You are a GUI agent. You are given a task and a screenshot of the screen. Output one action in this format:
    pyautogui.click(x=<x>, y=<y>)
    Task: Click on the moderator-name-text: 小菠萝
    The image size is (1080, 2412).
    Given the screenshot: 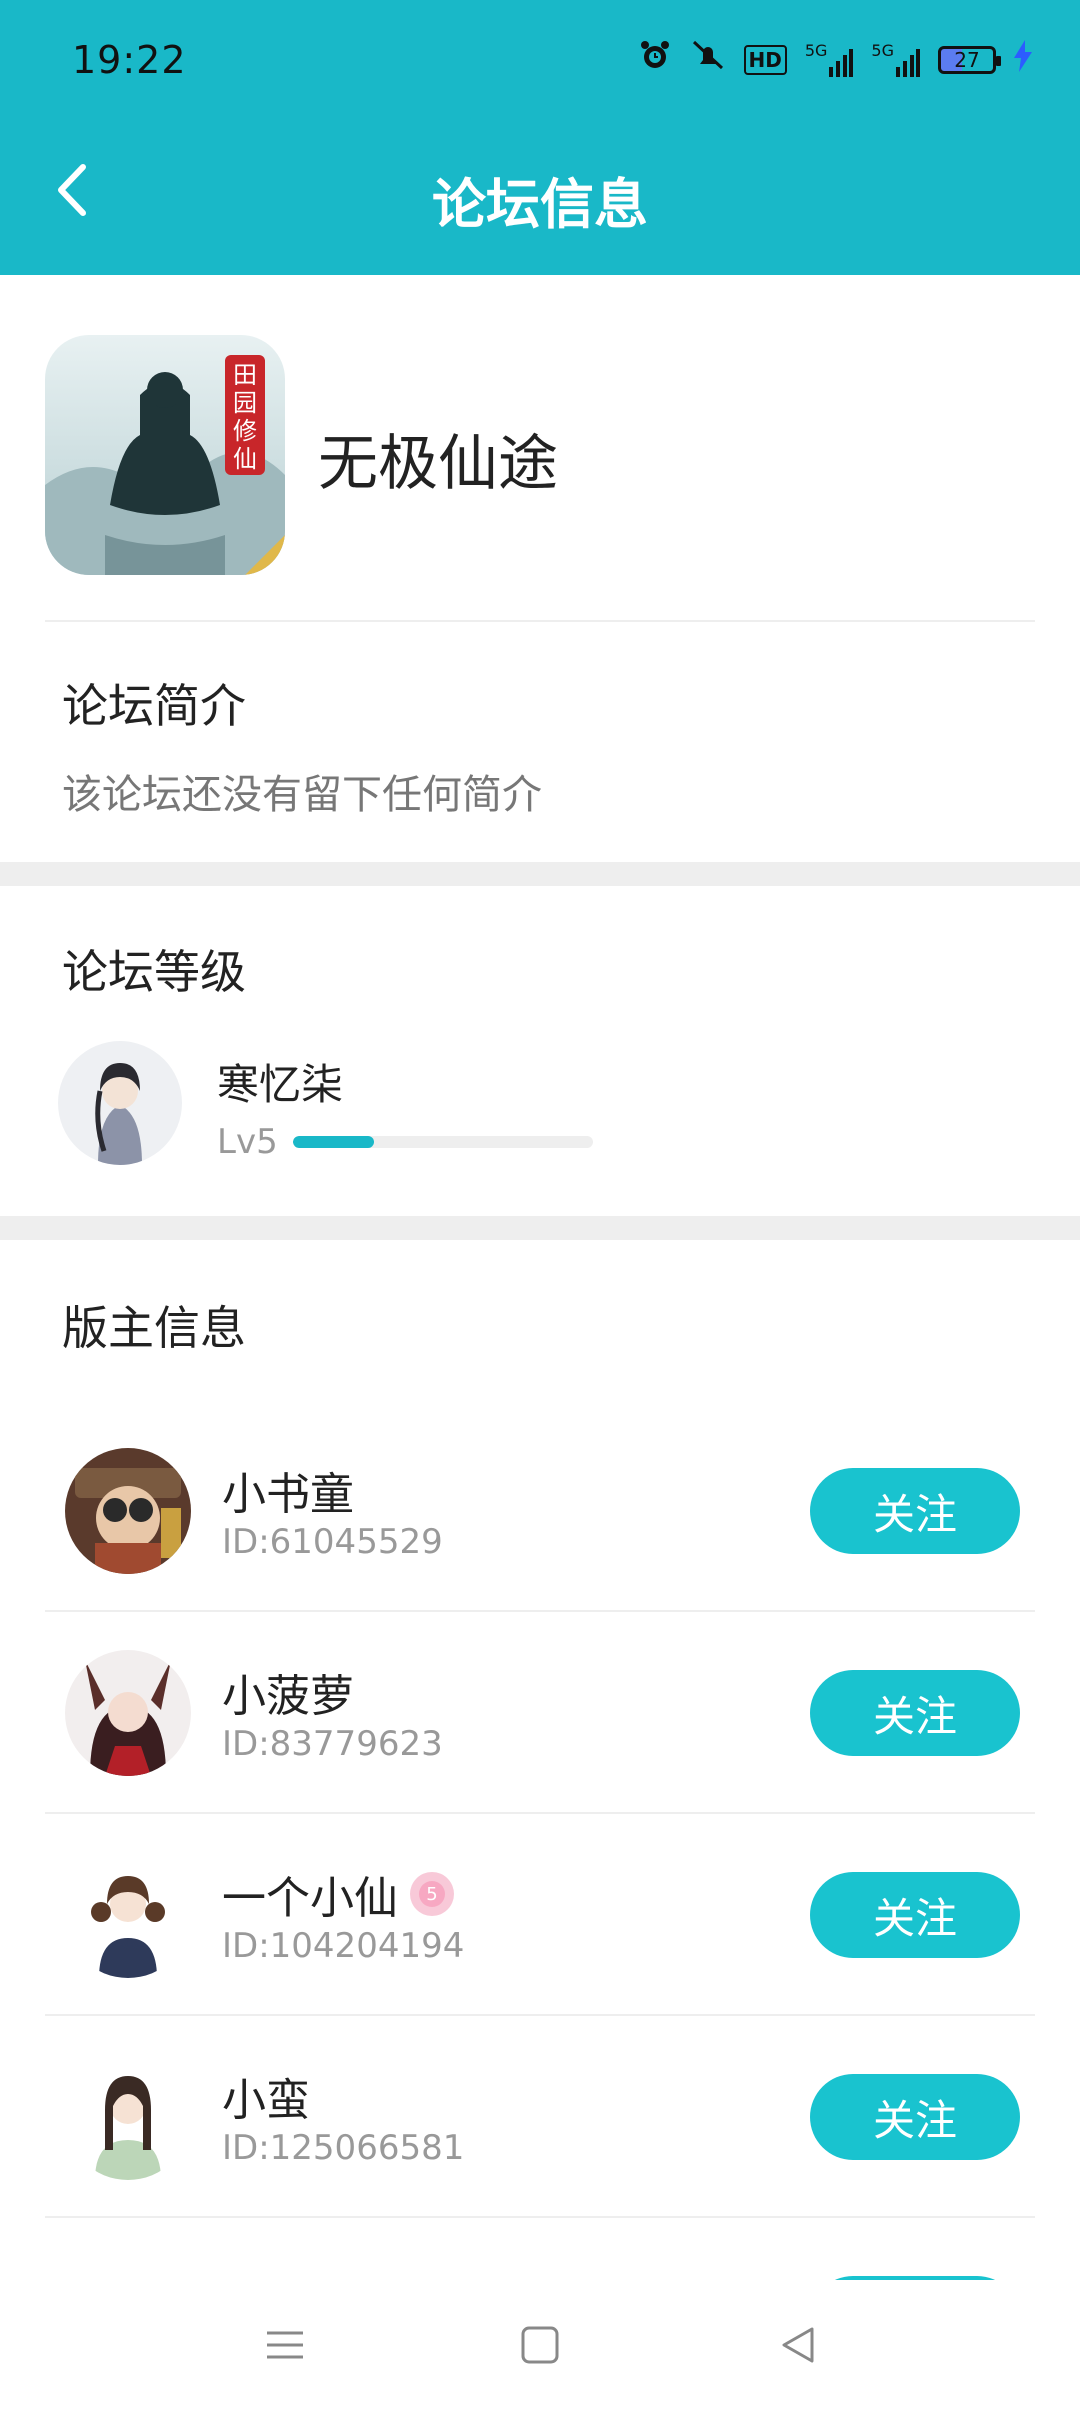 What is the action you would take?
    pyautogui.click(x=288, y=1696)
    